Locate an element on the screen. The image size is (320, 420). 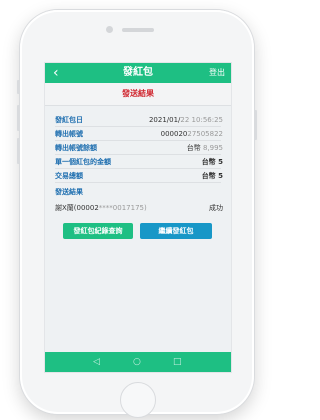
account-balance-label: 轉出帳號餘額 is located at coordinates (76, 148).